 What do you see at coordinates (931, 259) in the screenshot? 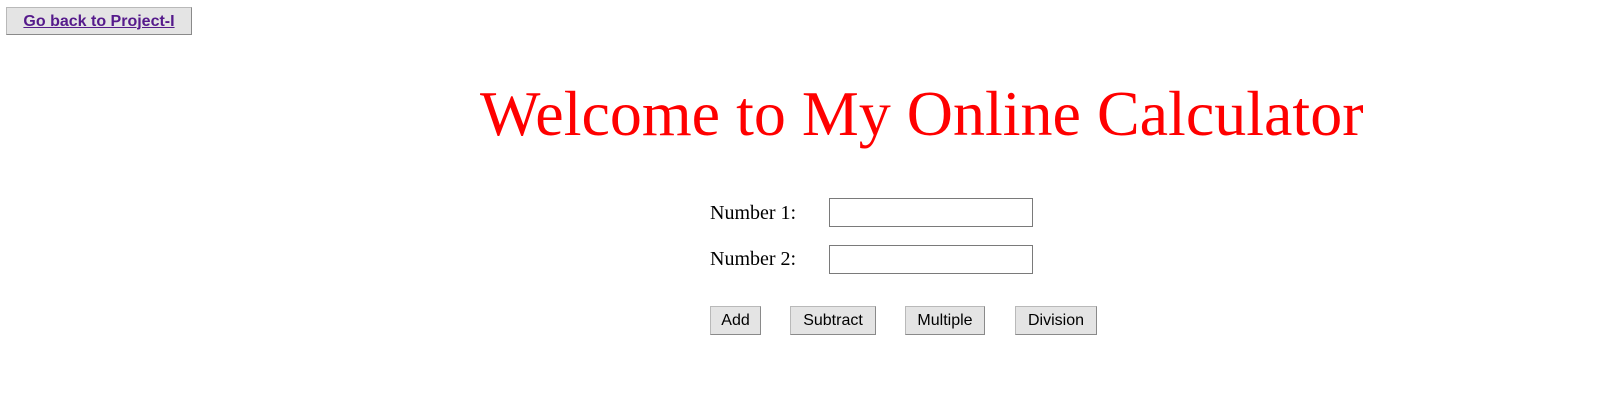
I see `number2-input` at bounding box center [931, 259].